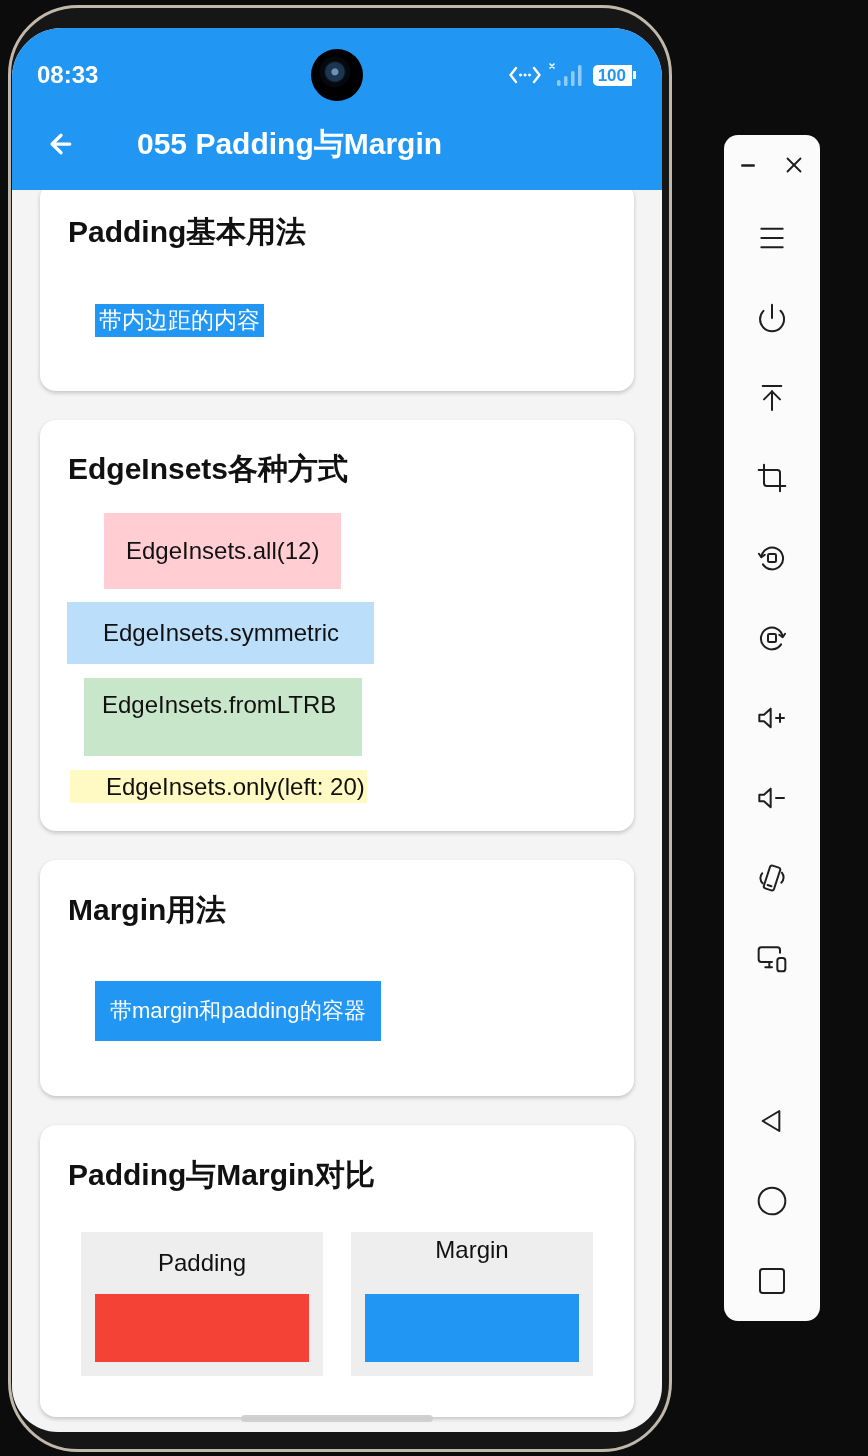 The width and height of the screenshot is (868, 1456). What do you see at coordinates (336, 75) in the screenshot?
I see `camera-icon` at bounding box center [336, 75].